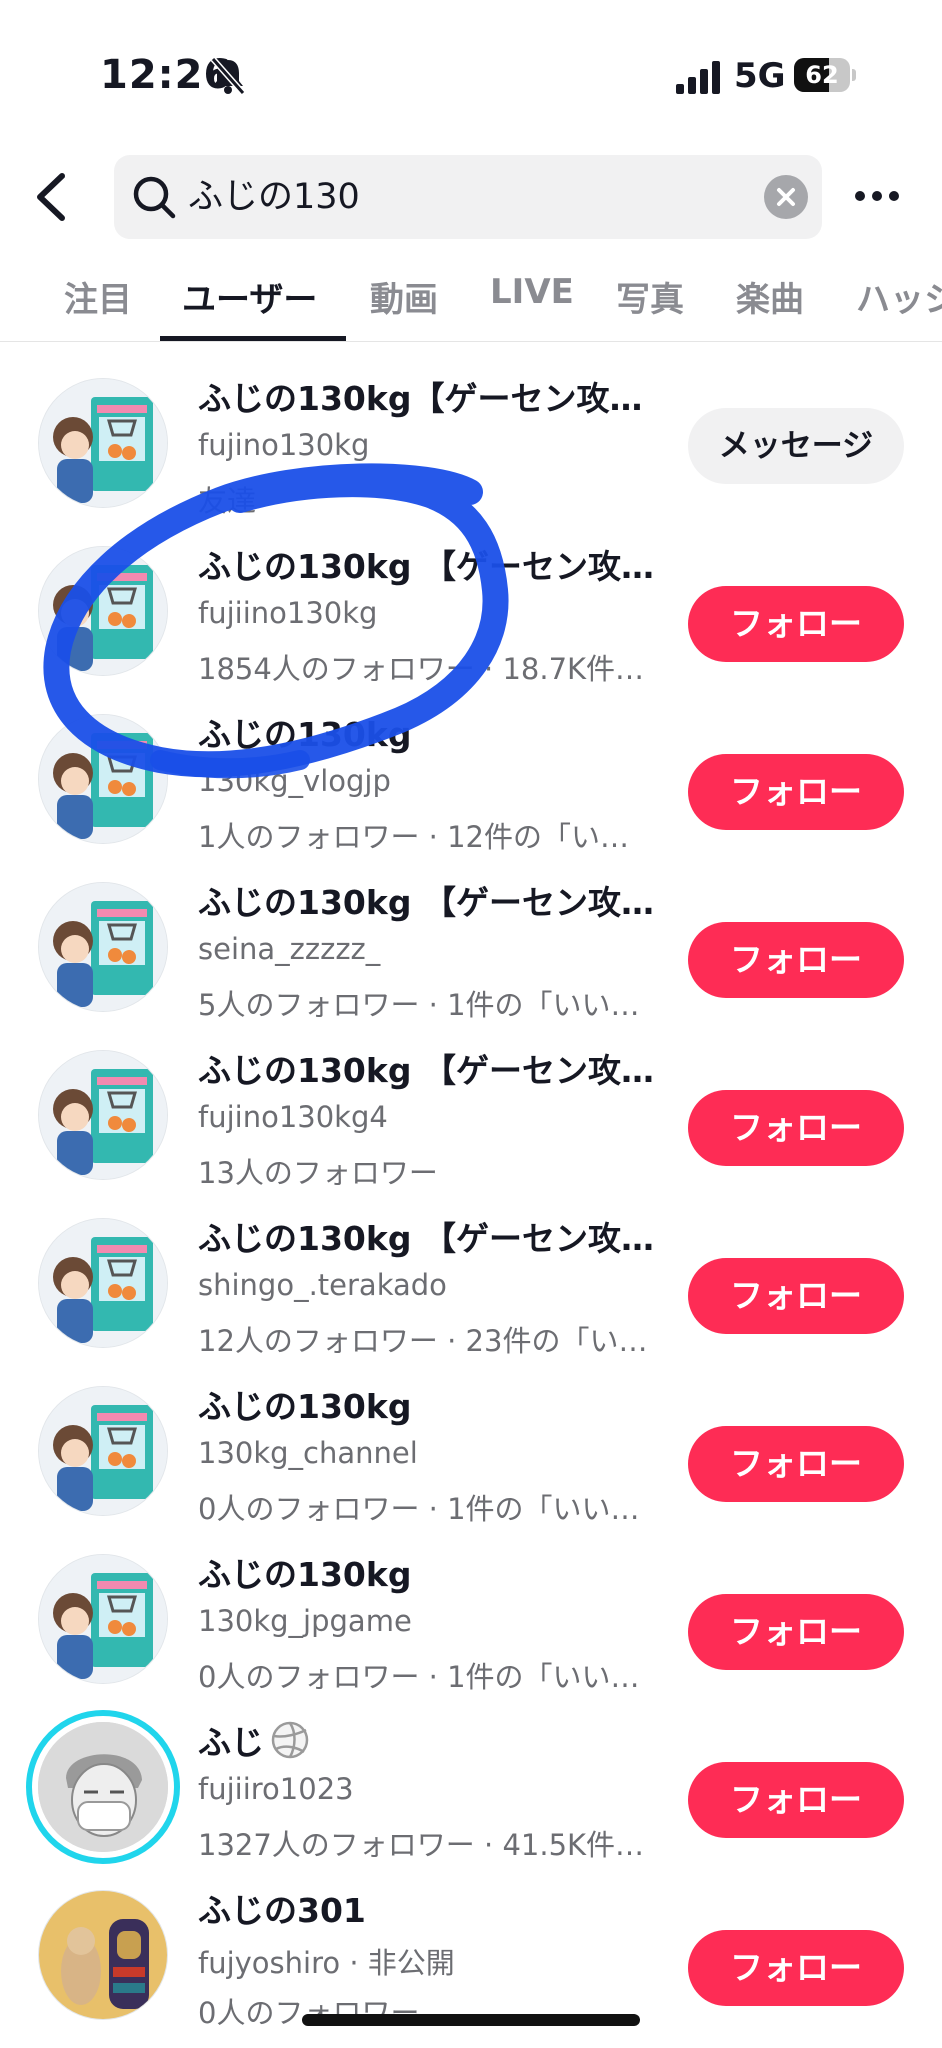 The width and height of the screenshot is (942, 2048). Describe the element at coordinates (228, 76) in the screenshot. I see `bell-slash-icon` at that location.